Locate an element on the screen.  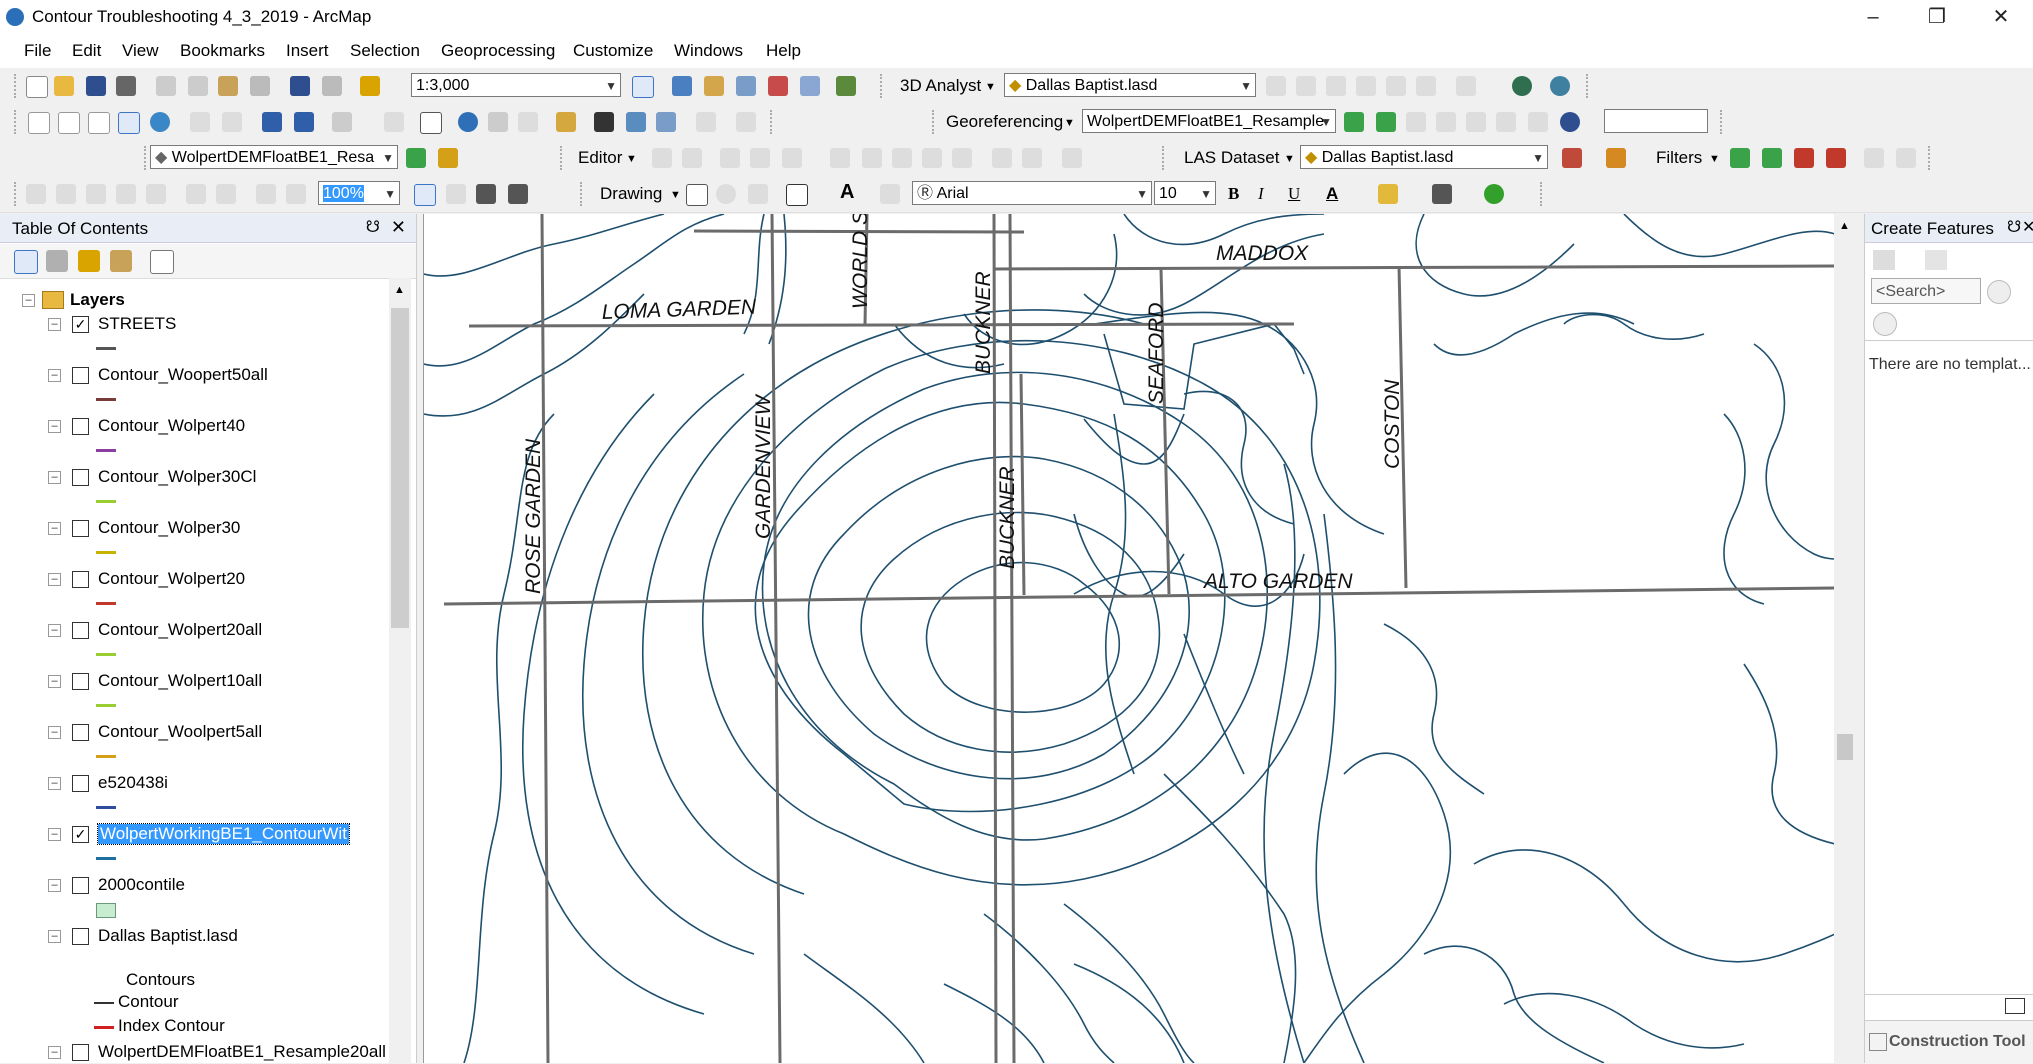
3d-view-icon is located at coordinates (1906, 158).